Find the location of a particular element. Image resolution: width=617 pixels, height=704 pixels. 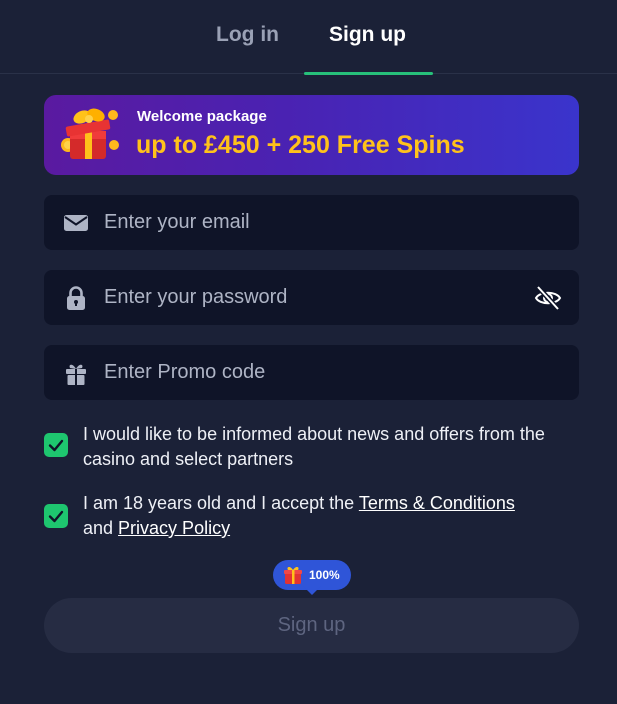

terms-consent-checkbox is located at coordinates (56, 516).